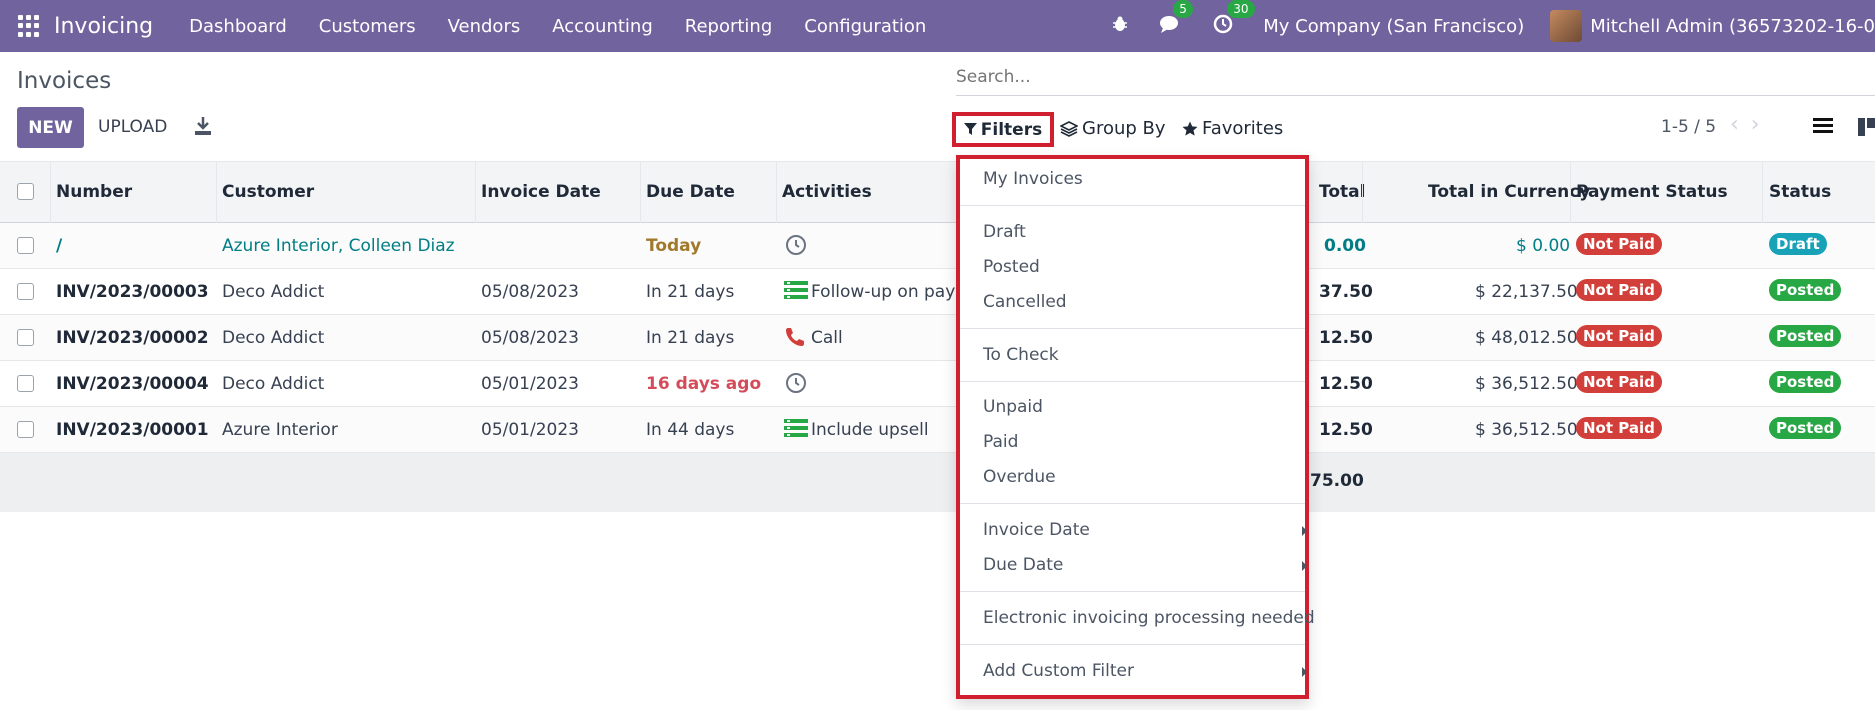 This screenshot has width=1875, height=710. I want to click on filter-icon, so click(970, 129).